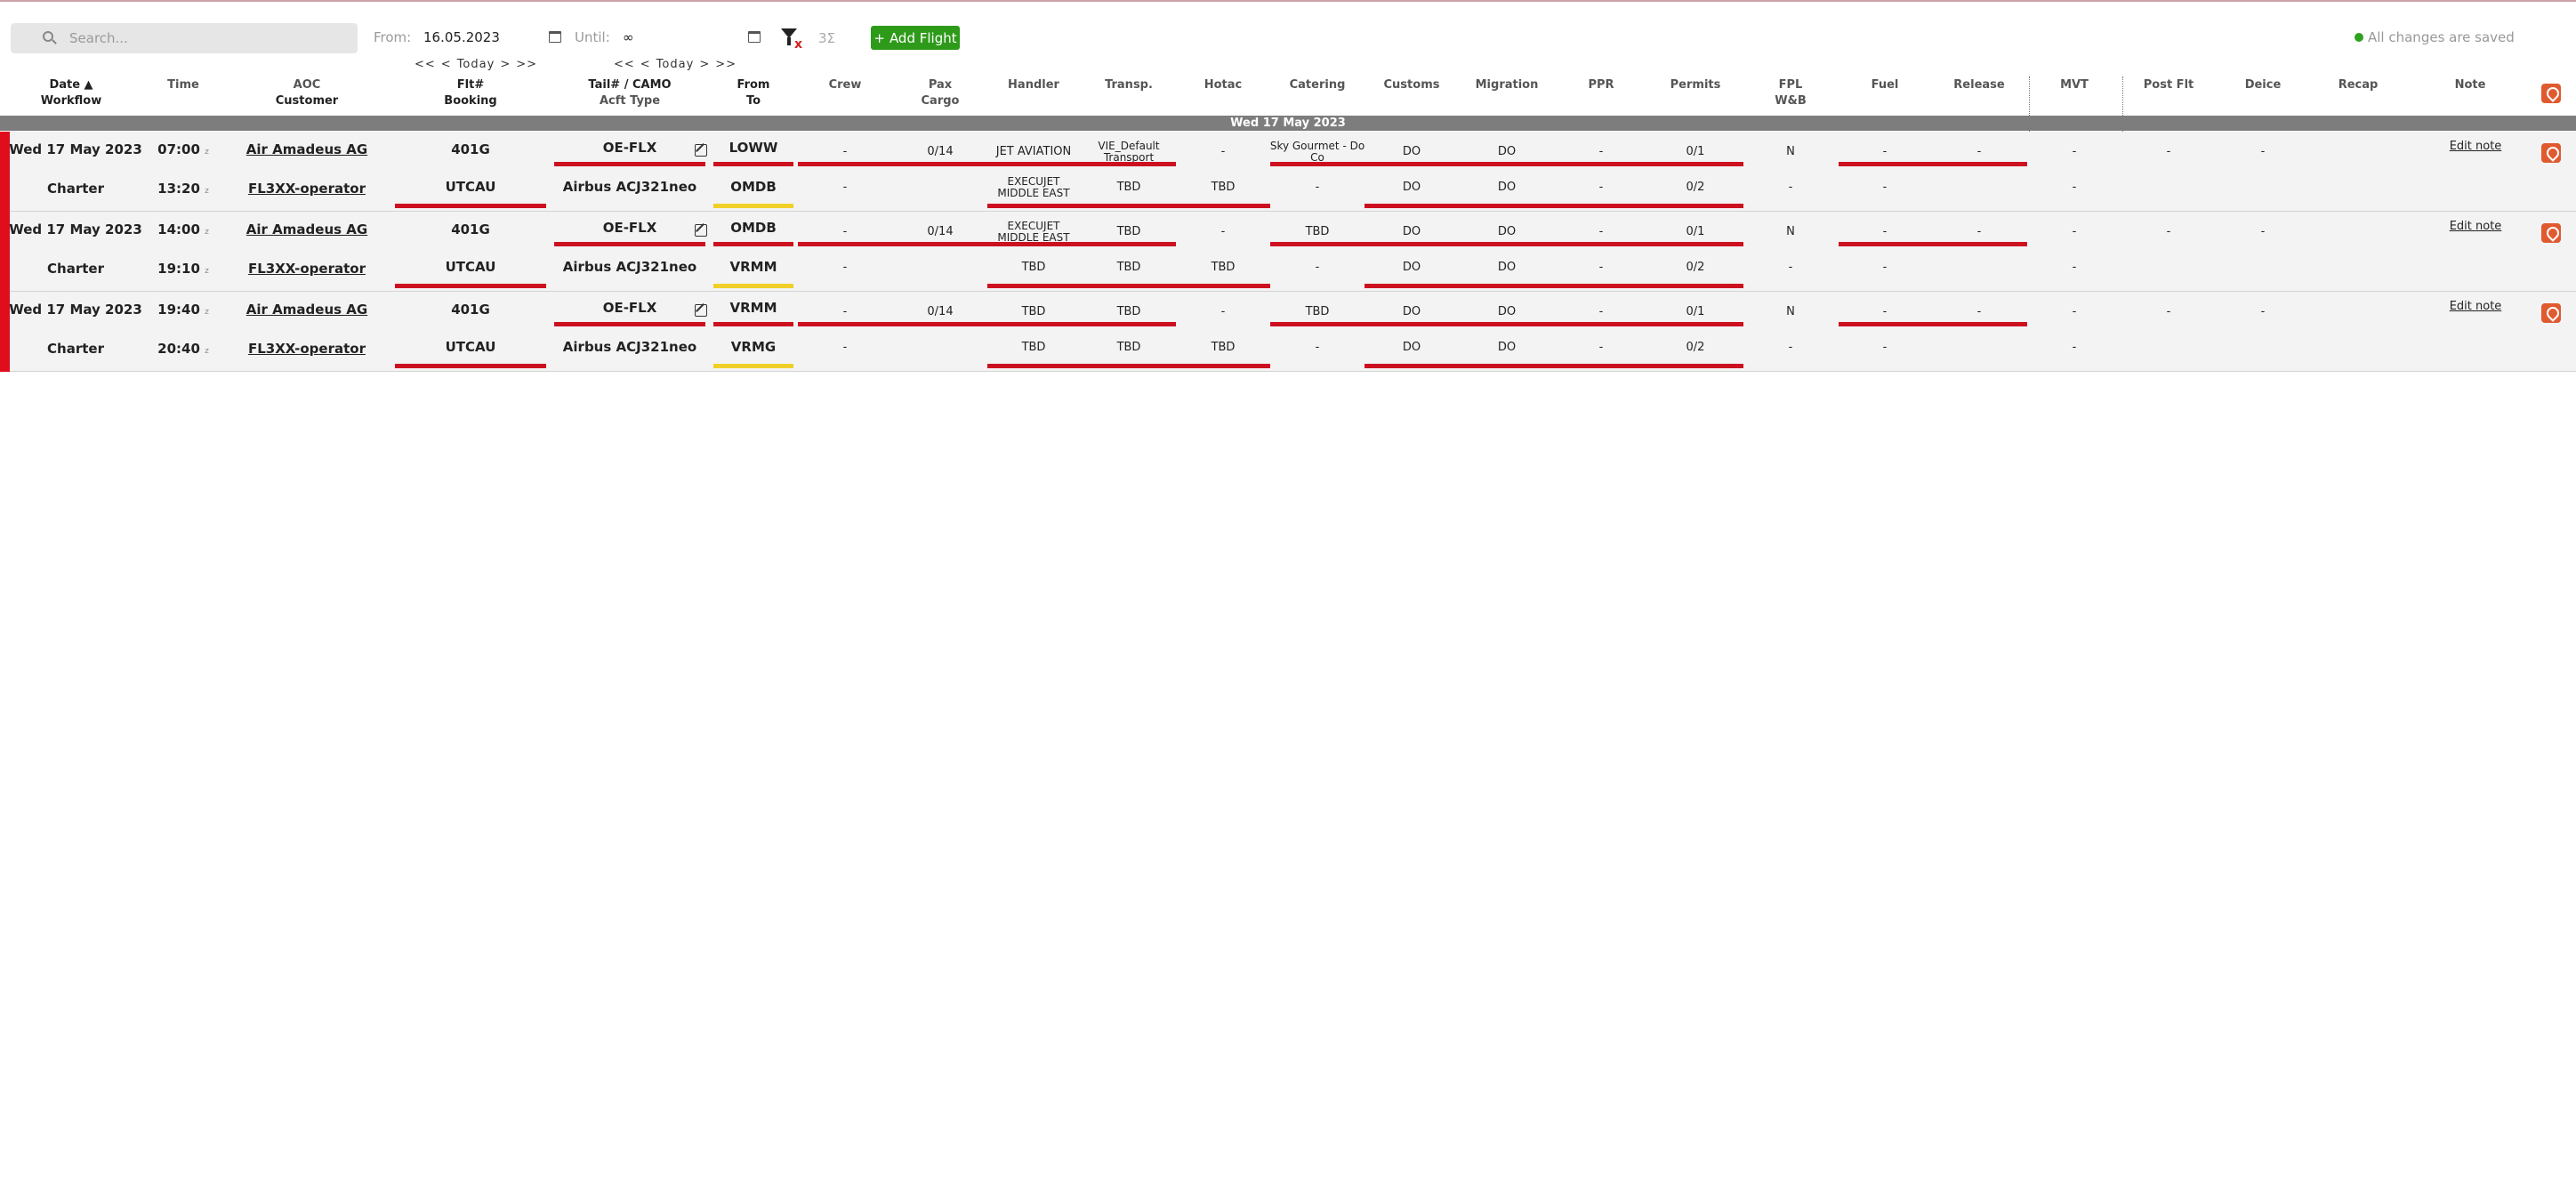  I want to click on arrival-time: 19:10 z, so click(183, 270).